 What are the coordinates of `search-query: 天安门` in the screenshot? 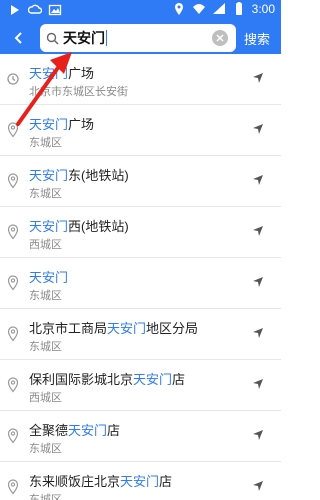 It's located at (84, 38).